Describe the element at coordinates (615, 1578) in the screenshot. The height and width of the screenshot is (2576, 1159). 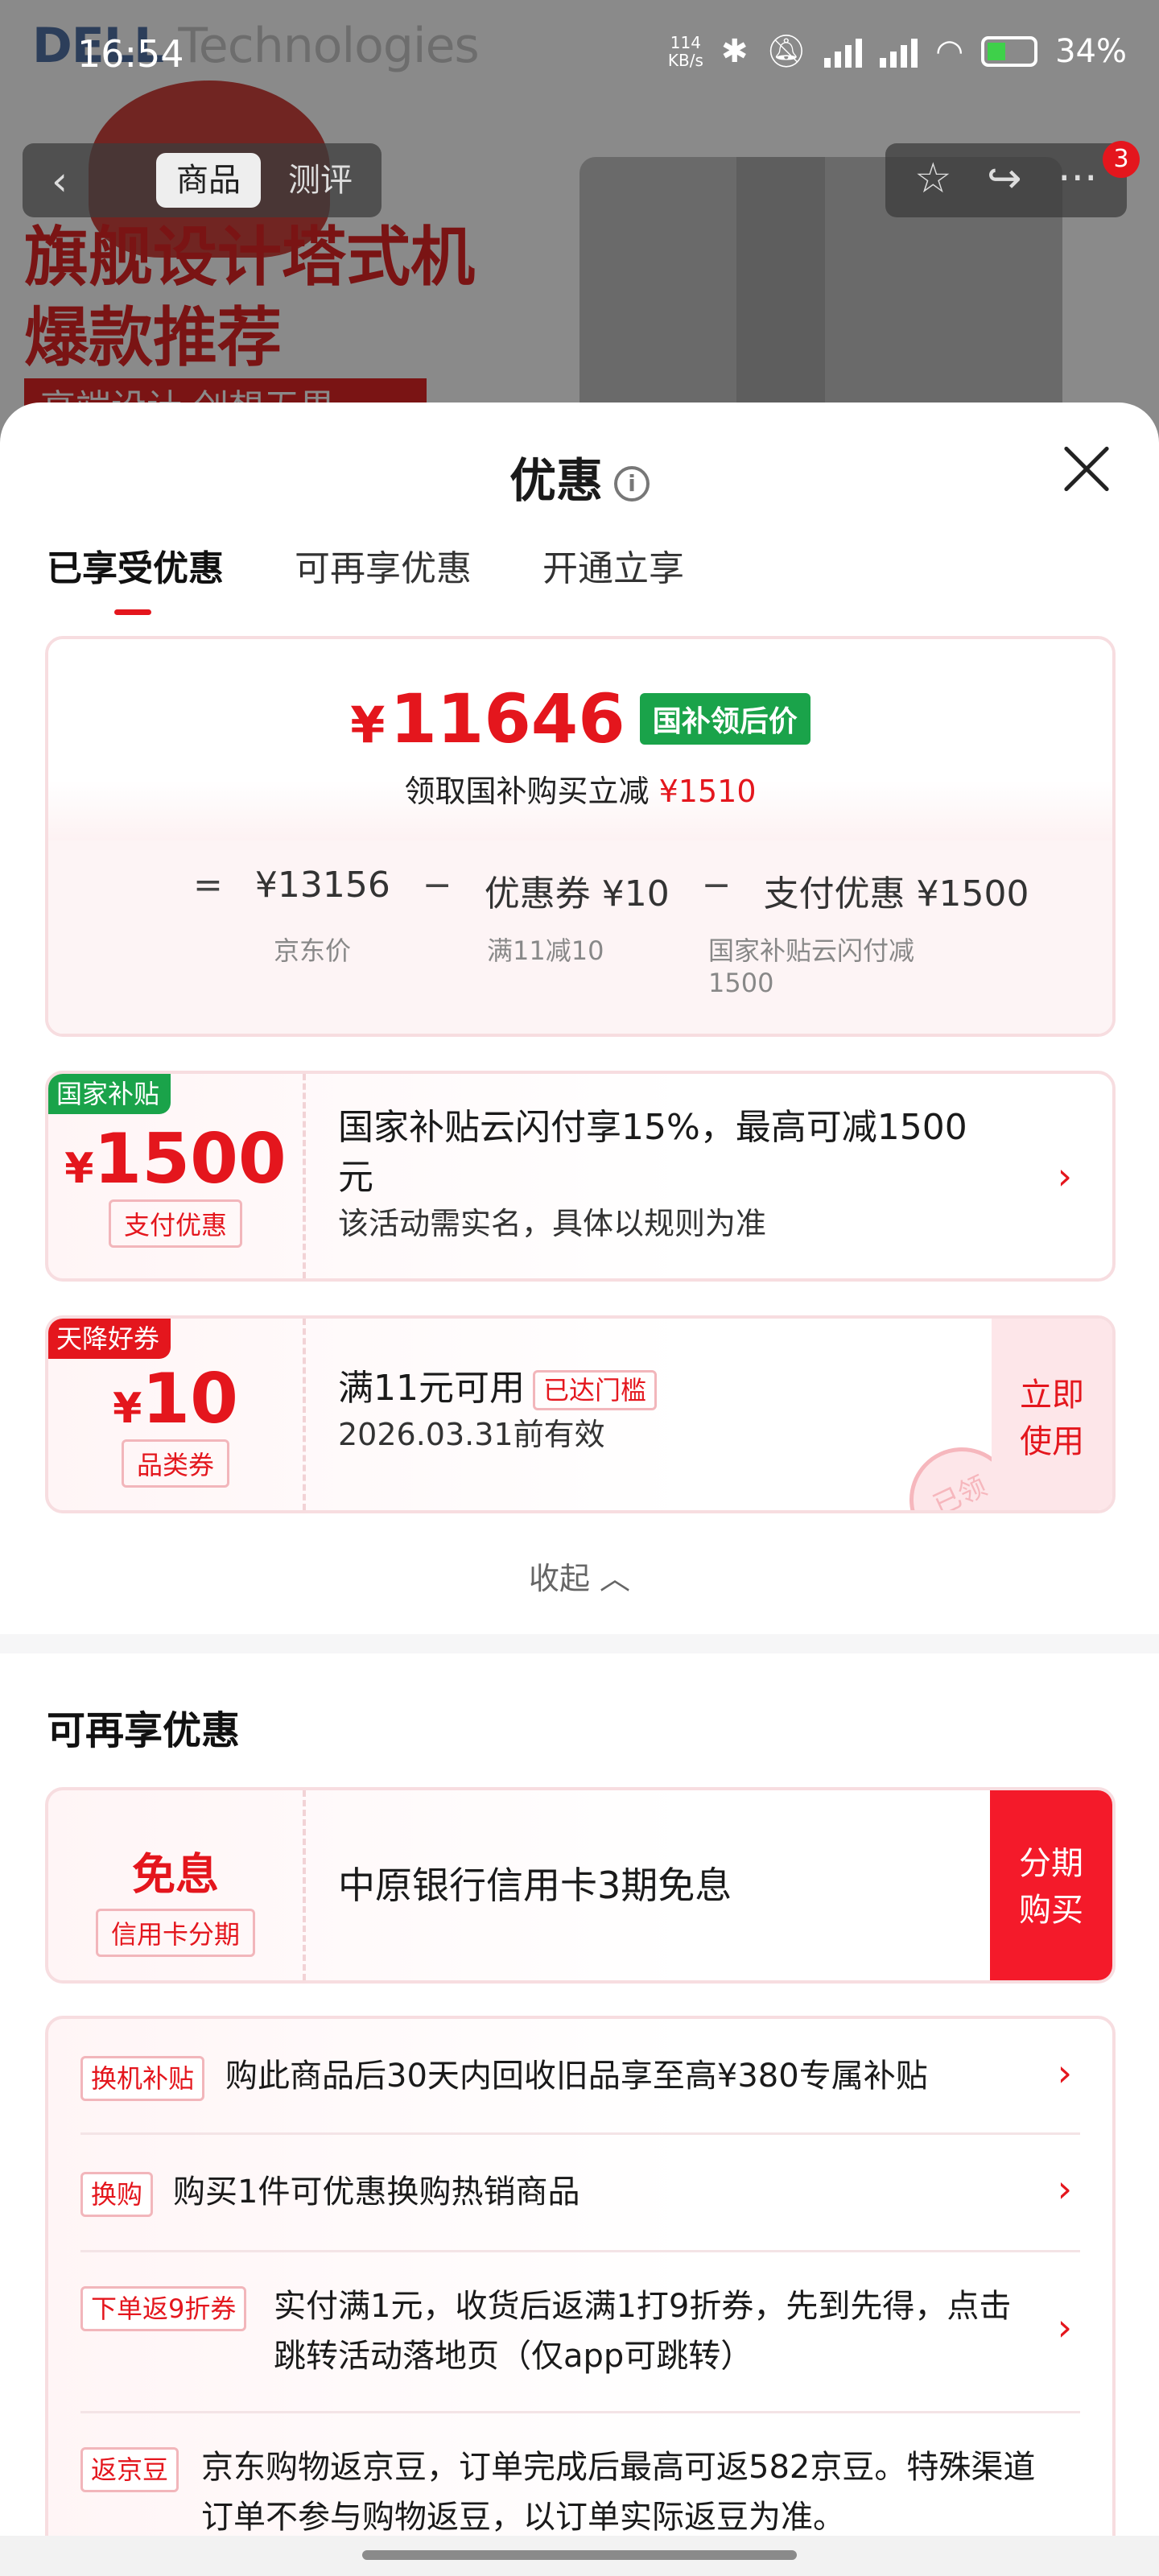
I see `chevron-up-icon: ︿` at that location.